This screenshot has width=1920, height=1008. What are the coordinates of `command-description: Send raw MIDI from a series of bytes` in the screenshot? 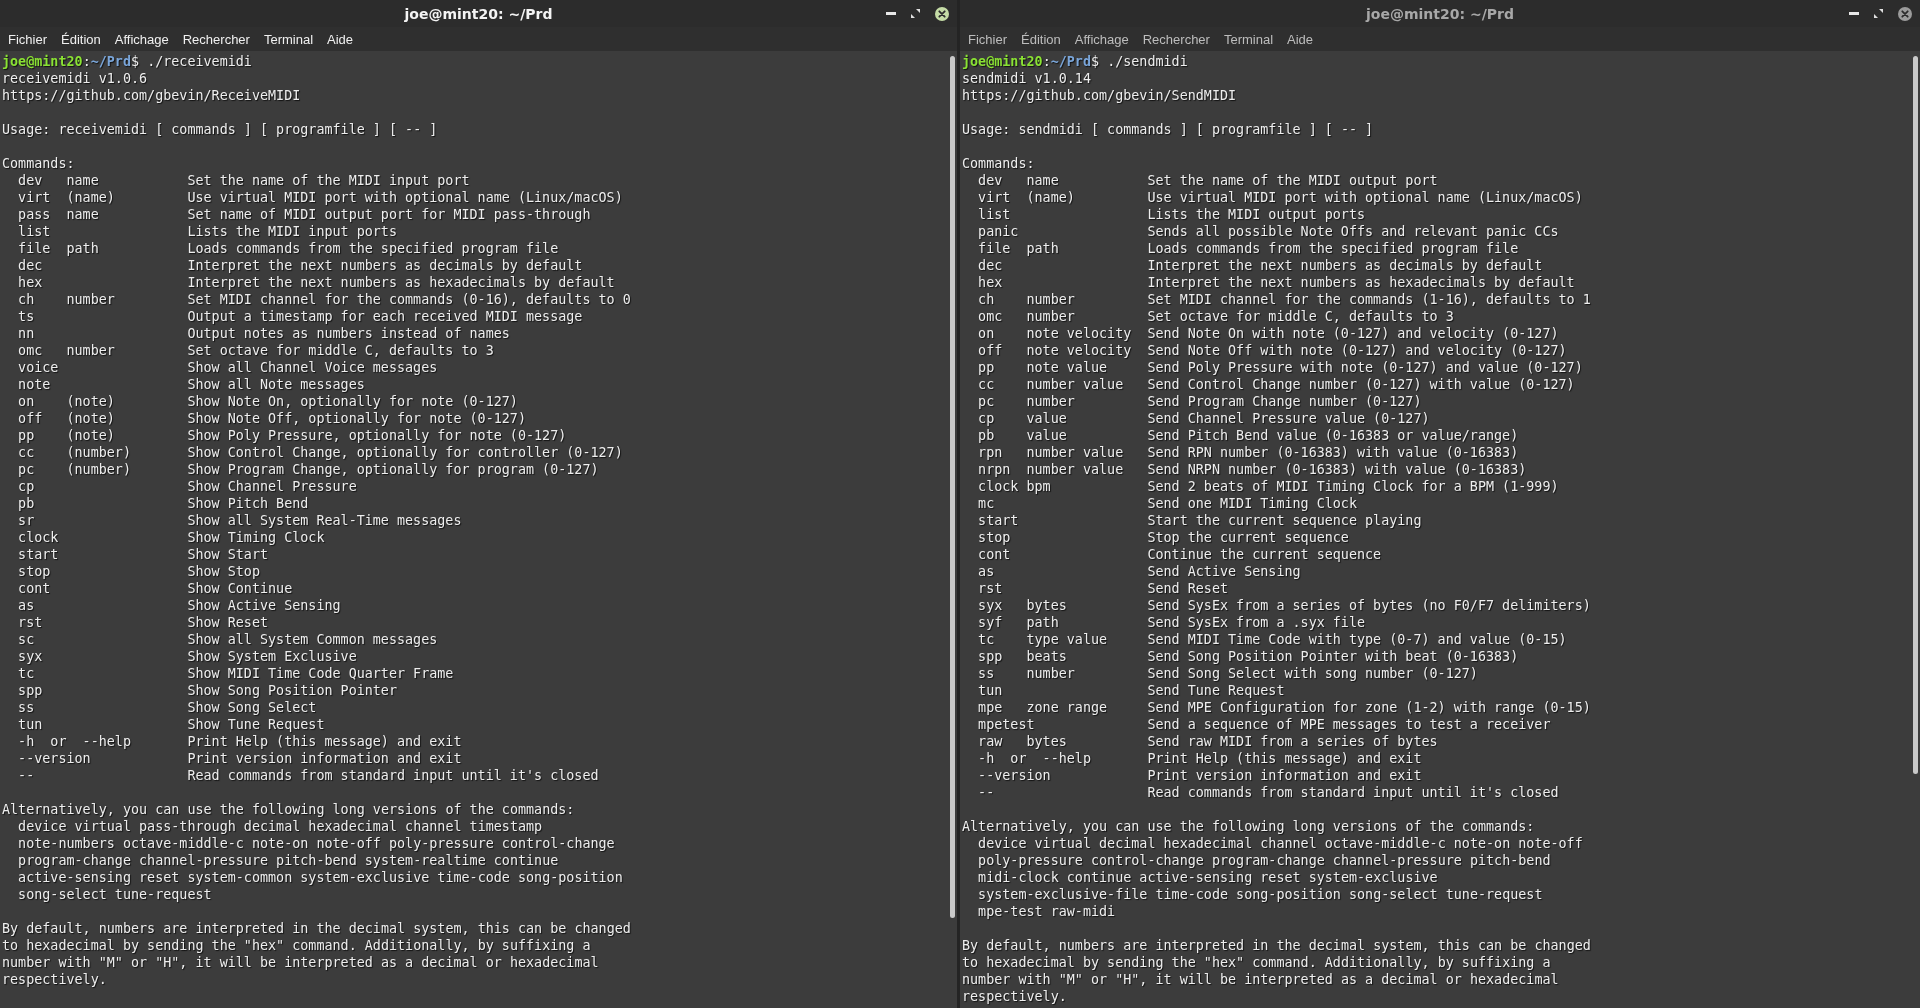 It's located at (1292, 741).